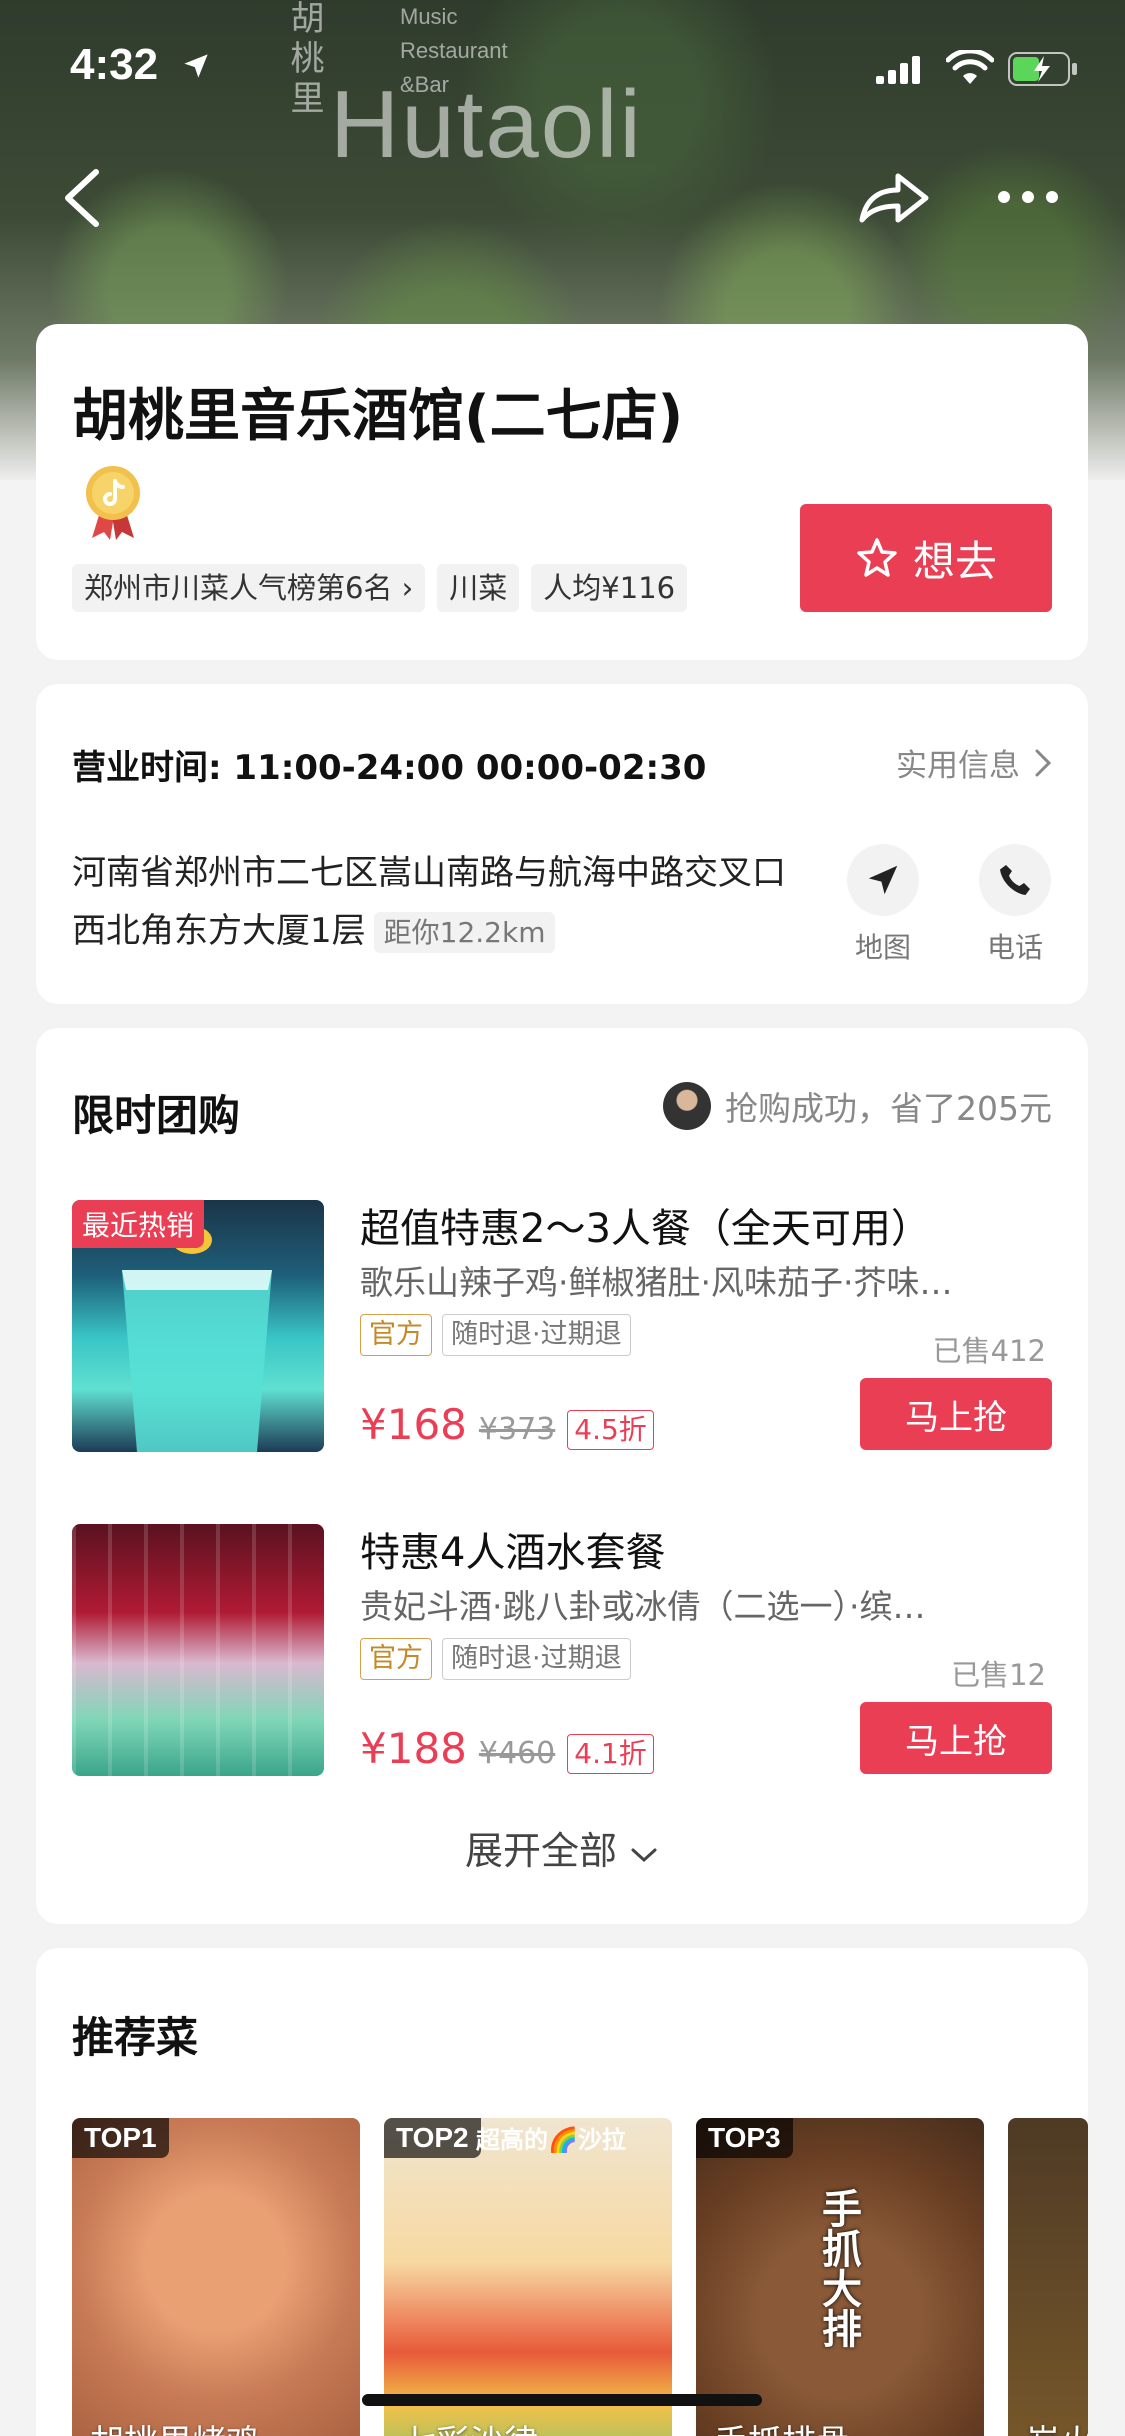 Image resolution: width=1125 pixels, height=2436 pixels. I want to click on price-row: ¥168 ¥373 4.5折, so click(507, 1425).